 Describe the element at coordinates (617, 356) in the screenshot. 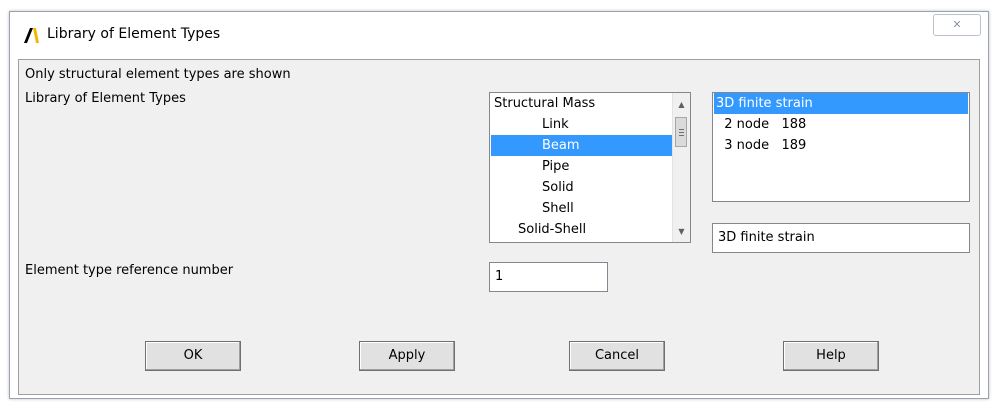

I see `cancel-button: Cancel` at that location.